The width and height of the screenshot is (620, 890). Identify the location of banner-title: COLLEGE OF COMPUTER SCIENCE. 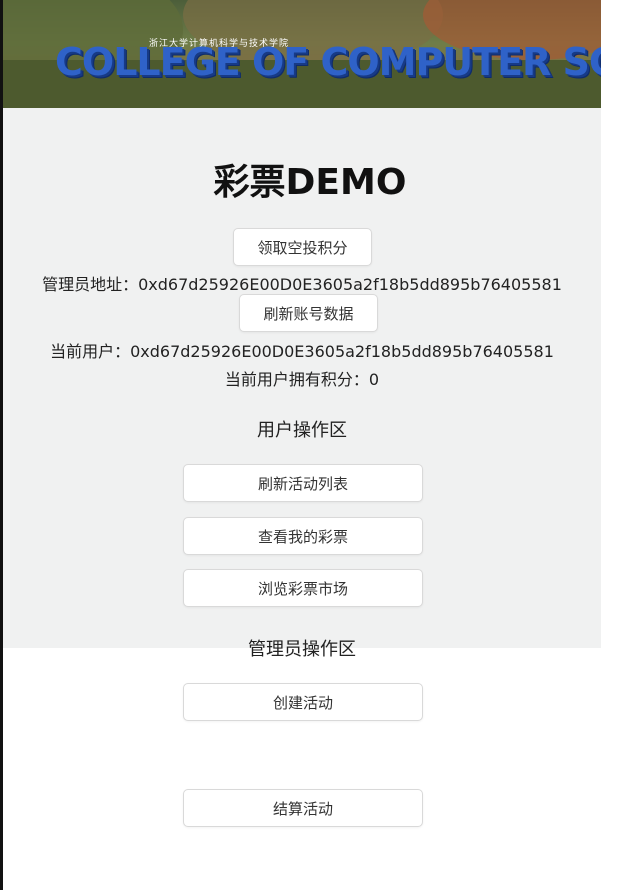
(328, 62).